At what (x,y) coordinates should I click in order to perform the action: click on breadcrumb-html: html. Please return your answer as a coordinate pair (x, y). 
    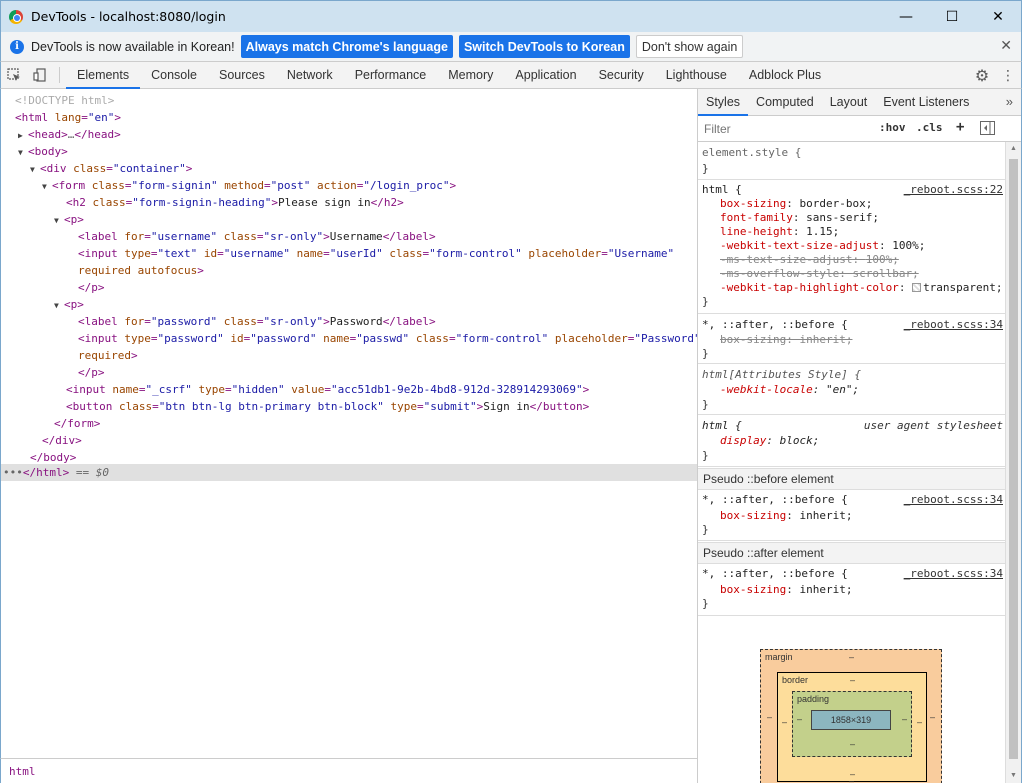
    Looking at the image, I should click on (22, 771).